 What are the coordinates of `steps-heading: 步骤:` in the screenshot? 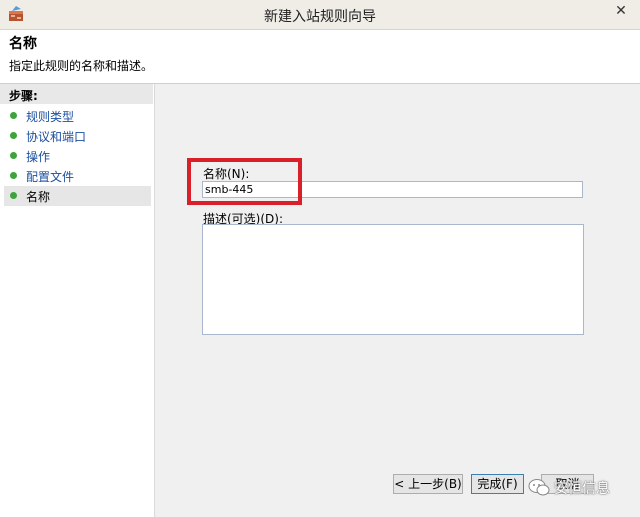 It's located at (76, 94).